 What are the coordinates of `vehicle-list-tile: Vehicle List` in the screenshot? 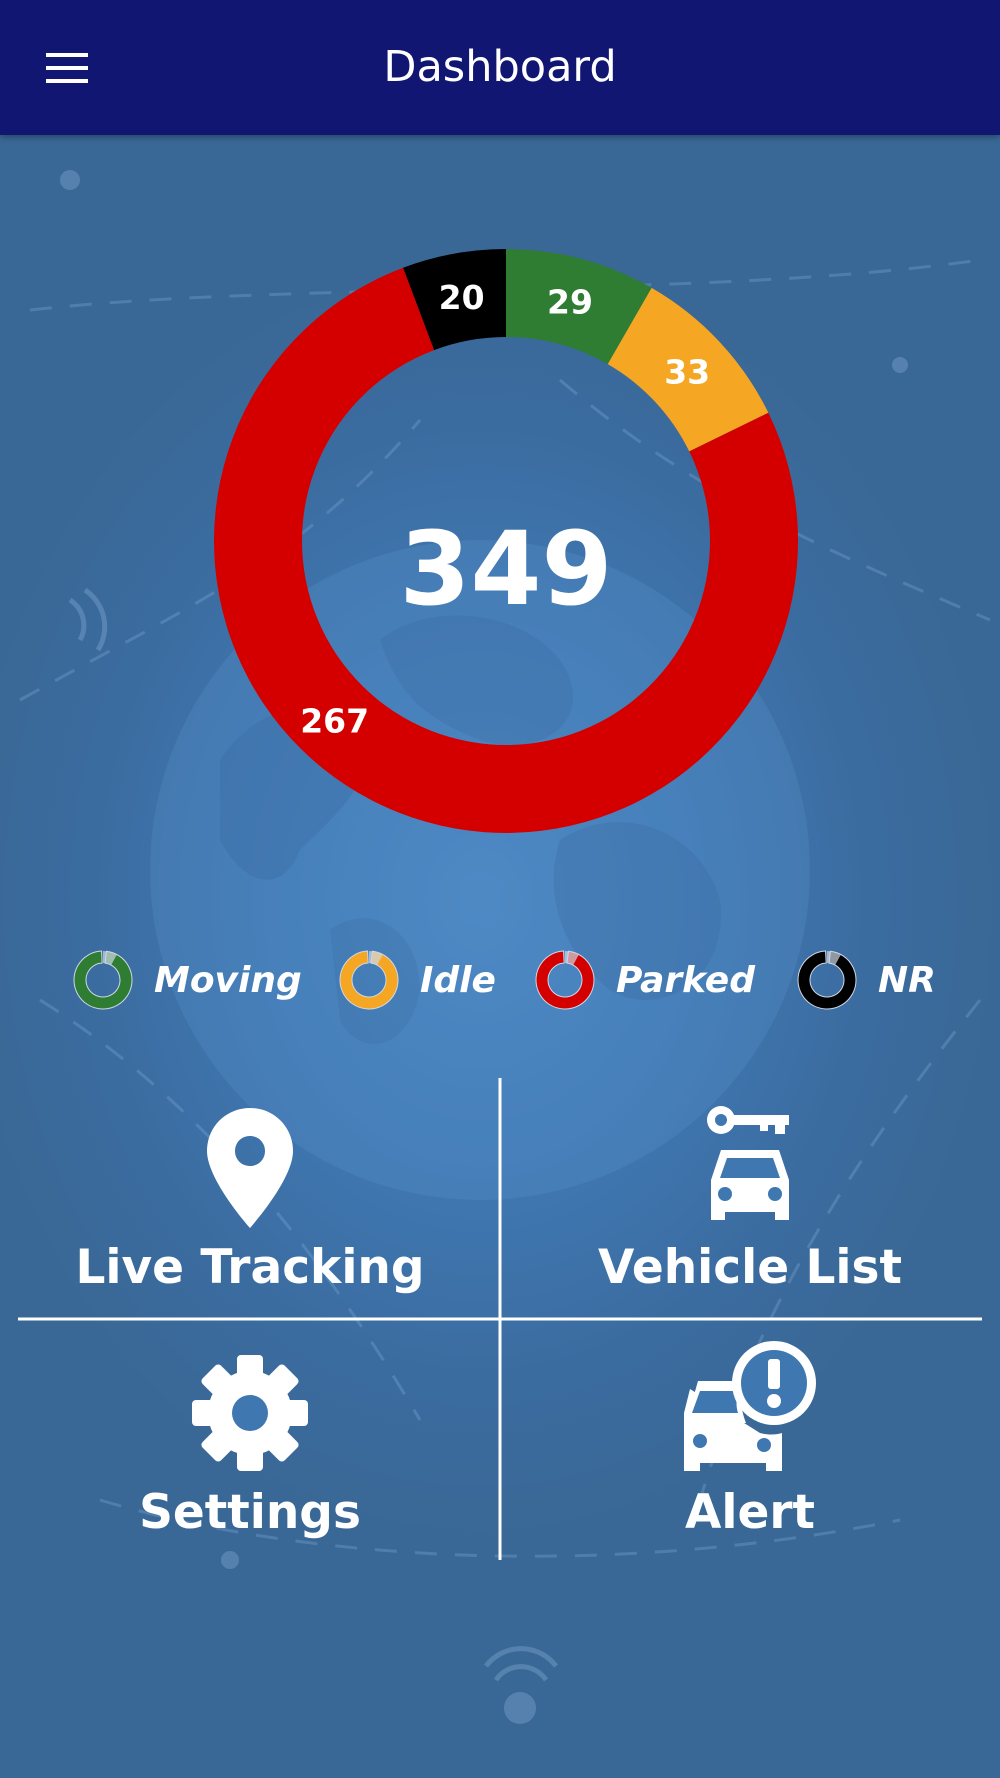 It's located at (750, 1200).